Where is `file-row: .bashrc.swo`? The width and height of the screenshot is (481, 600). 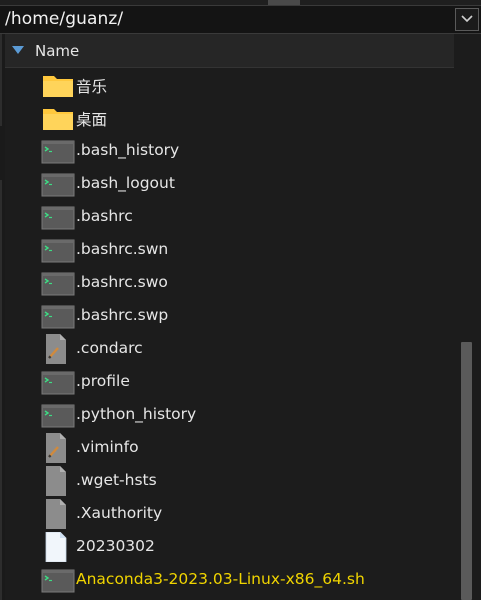 file-row: .bashrc.swo is located at coordinates (229, 282).